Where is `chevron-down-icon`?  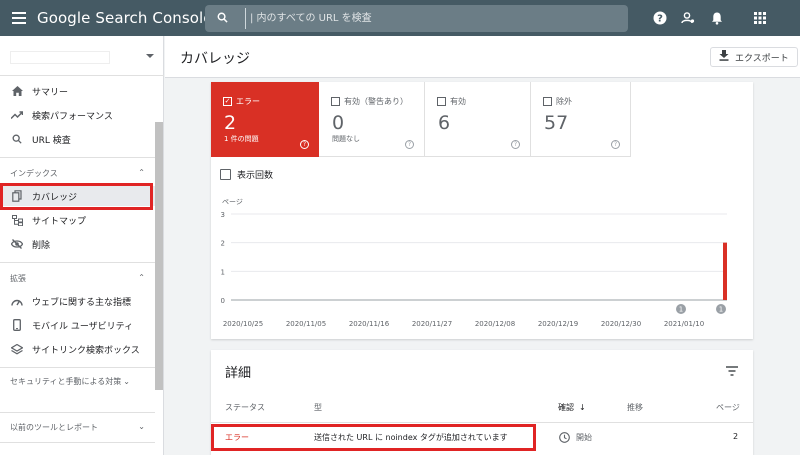 chevron-down-icon is located at coordinates (150, 56).